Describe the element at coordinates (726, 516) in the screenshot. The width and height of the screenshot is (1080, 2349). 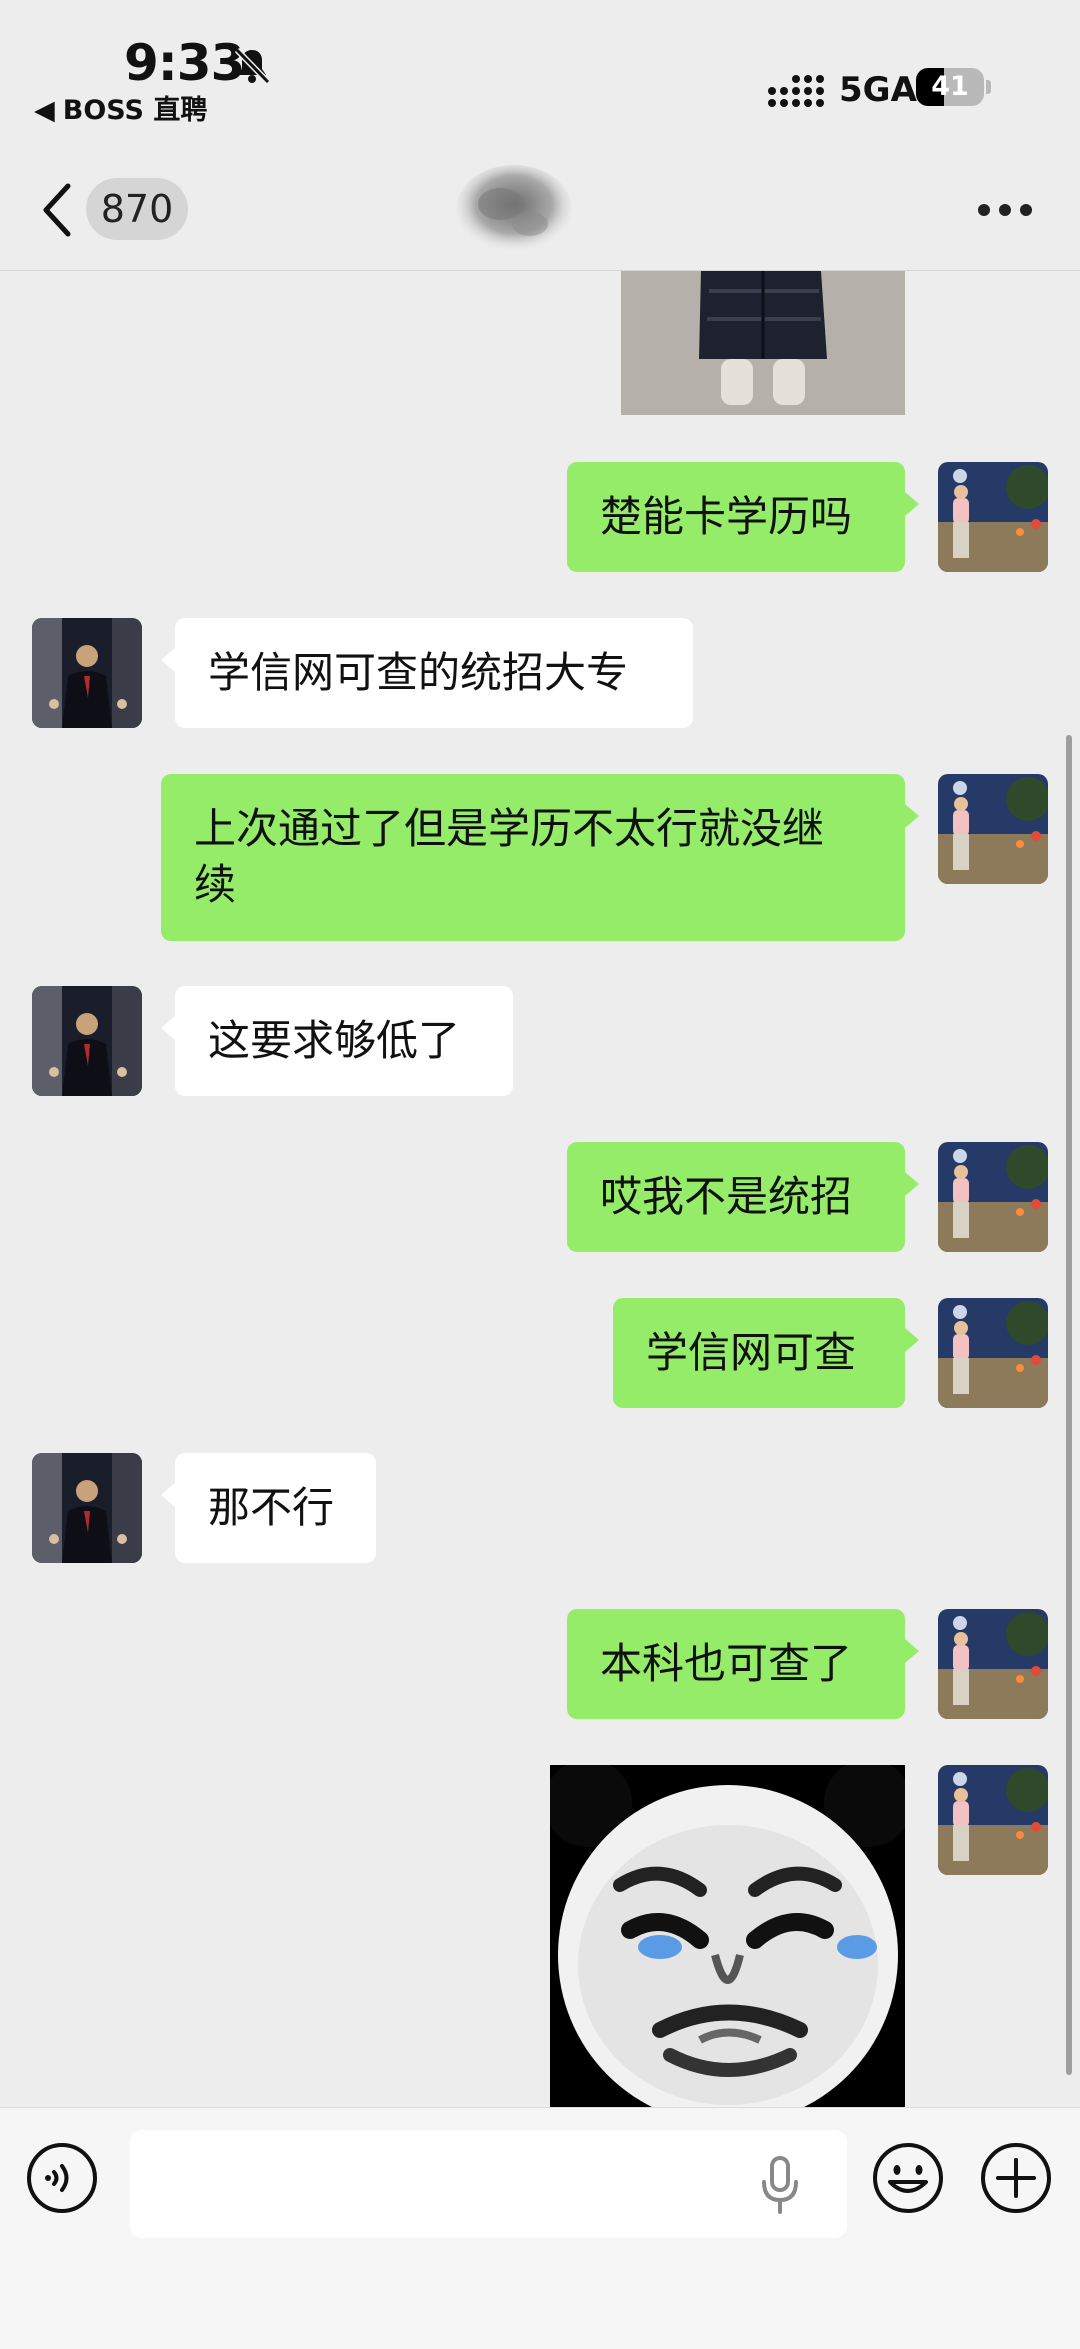
I see `message-text: 楚能卡学历吗` at that location.